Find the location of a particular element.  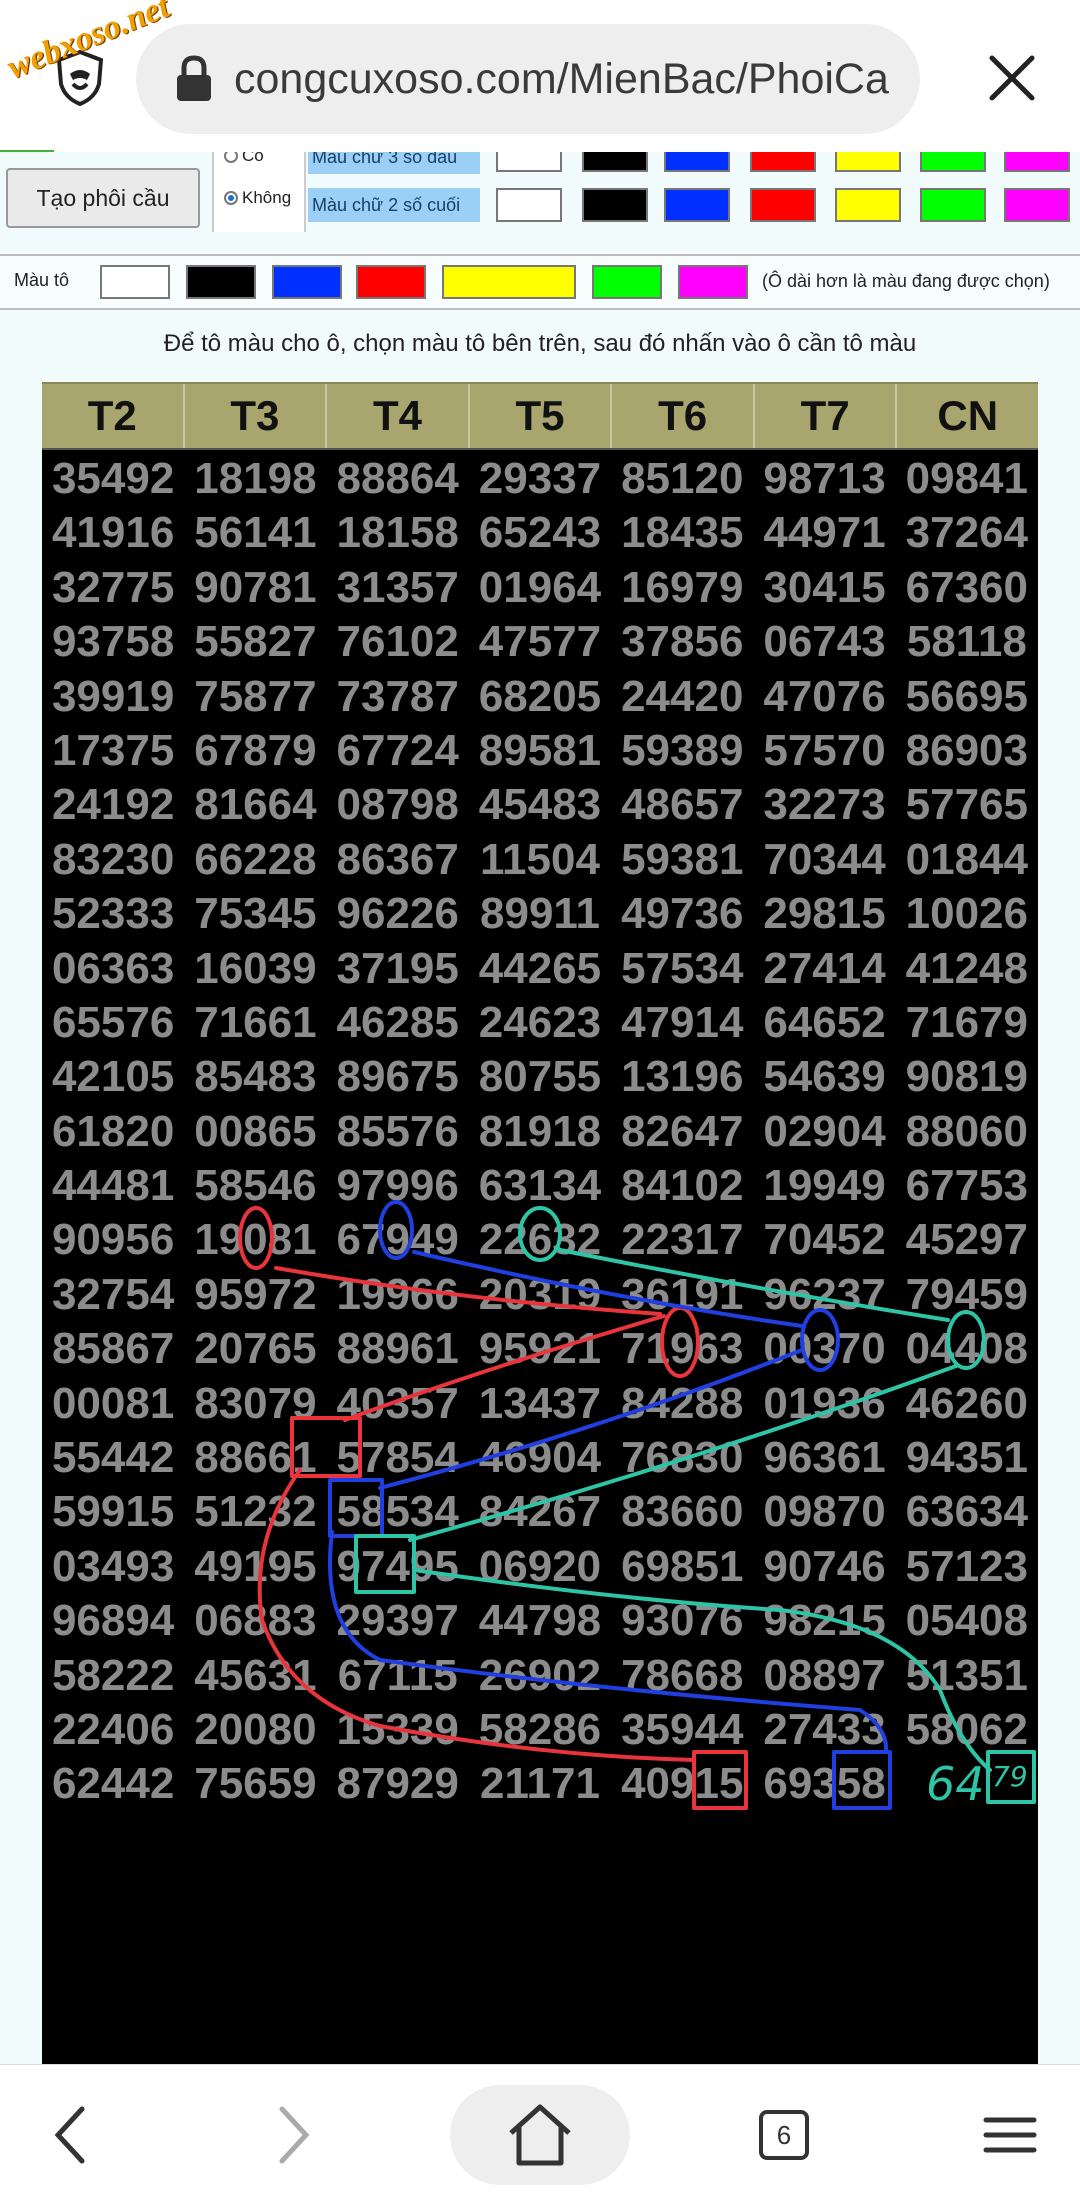

number-cell: 22632 is located at coordinates (540, 1240).